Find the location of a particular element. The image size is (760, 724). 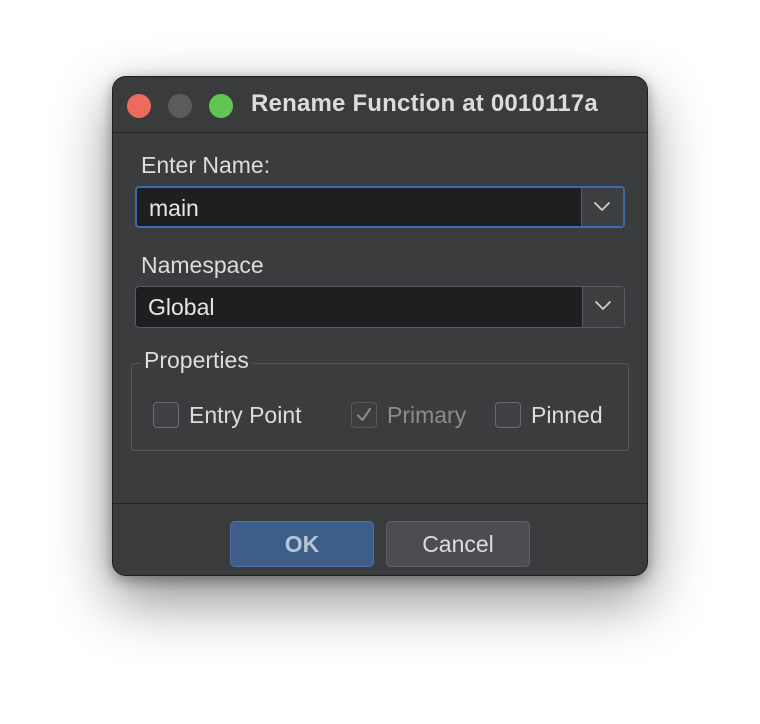

checkmark-icon is located at coordinates (364, 414).